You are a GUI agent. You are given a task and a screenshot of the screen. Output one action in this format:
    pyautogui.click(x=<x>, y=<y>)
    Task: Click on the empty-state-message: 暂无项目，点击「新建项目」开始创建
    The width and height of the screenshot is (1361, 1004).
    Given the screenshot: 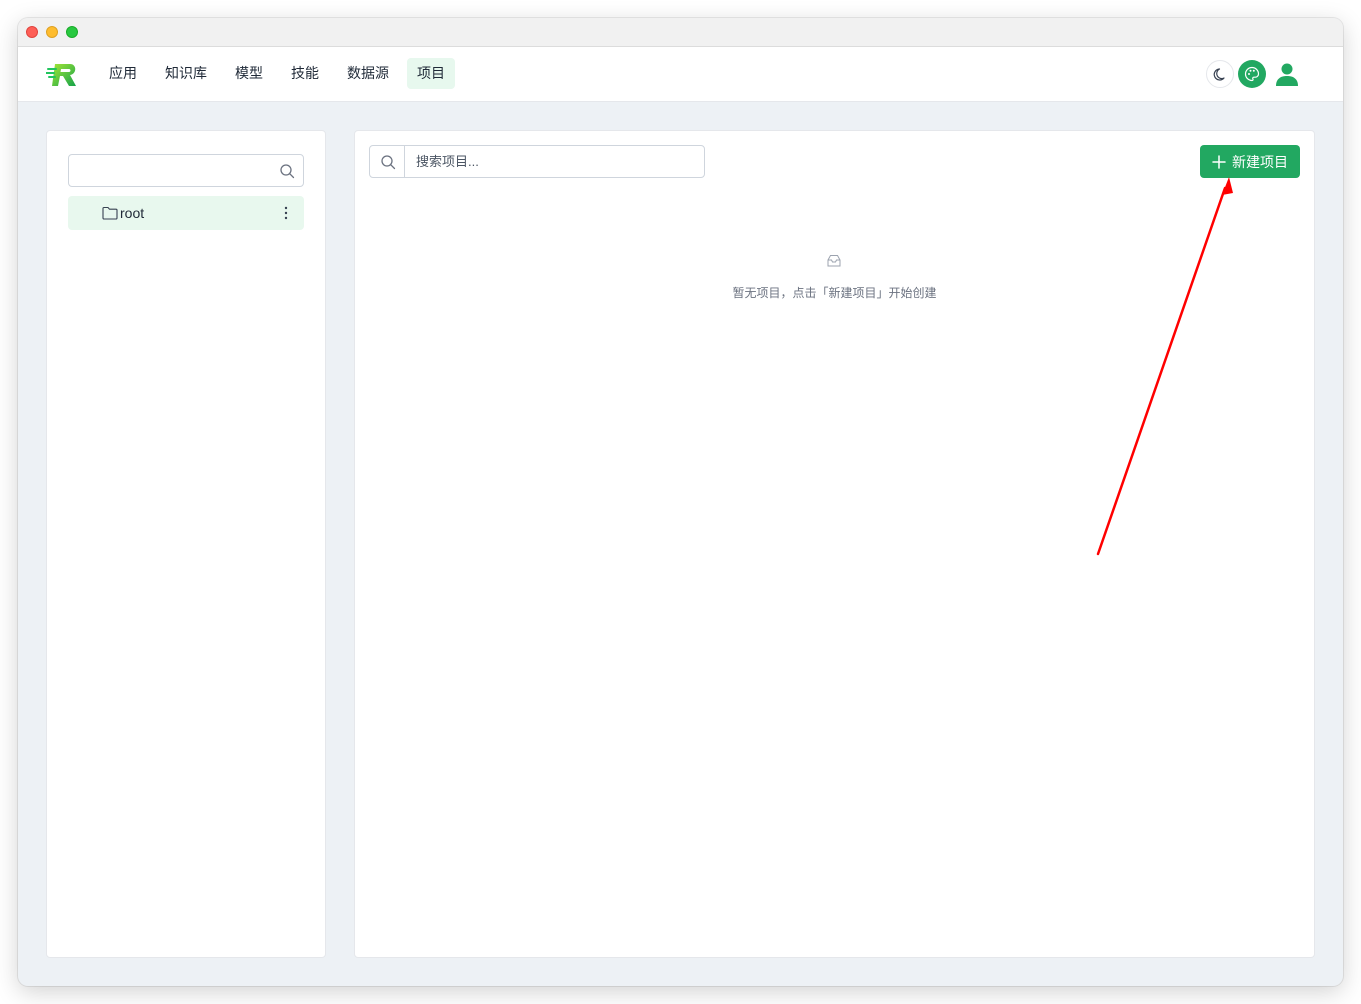 What is the action you would take?
    pyautogui.click(x=834, y=293)
    